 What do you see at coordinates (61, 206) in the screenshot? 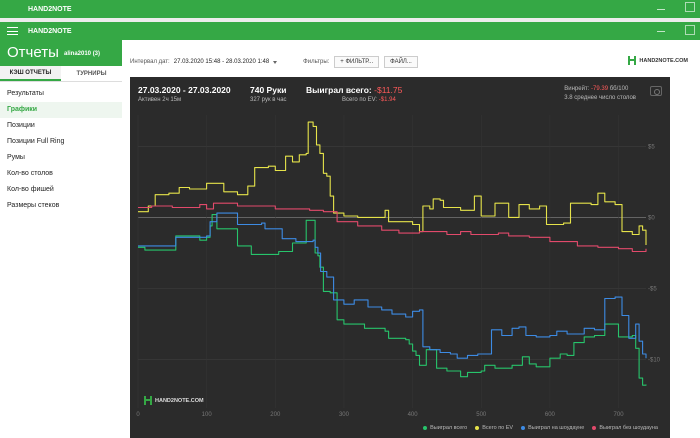
I see `sidebar-item-stack-sizes: Размеры стеков` at bounding box center [61, 206].